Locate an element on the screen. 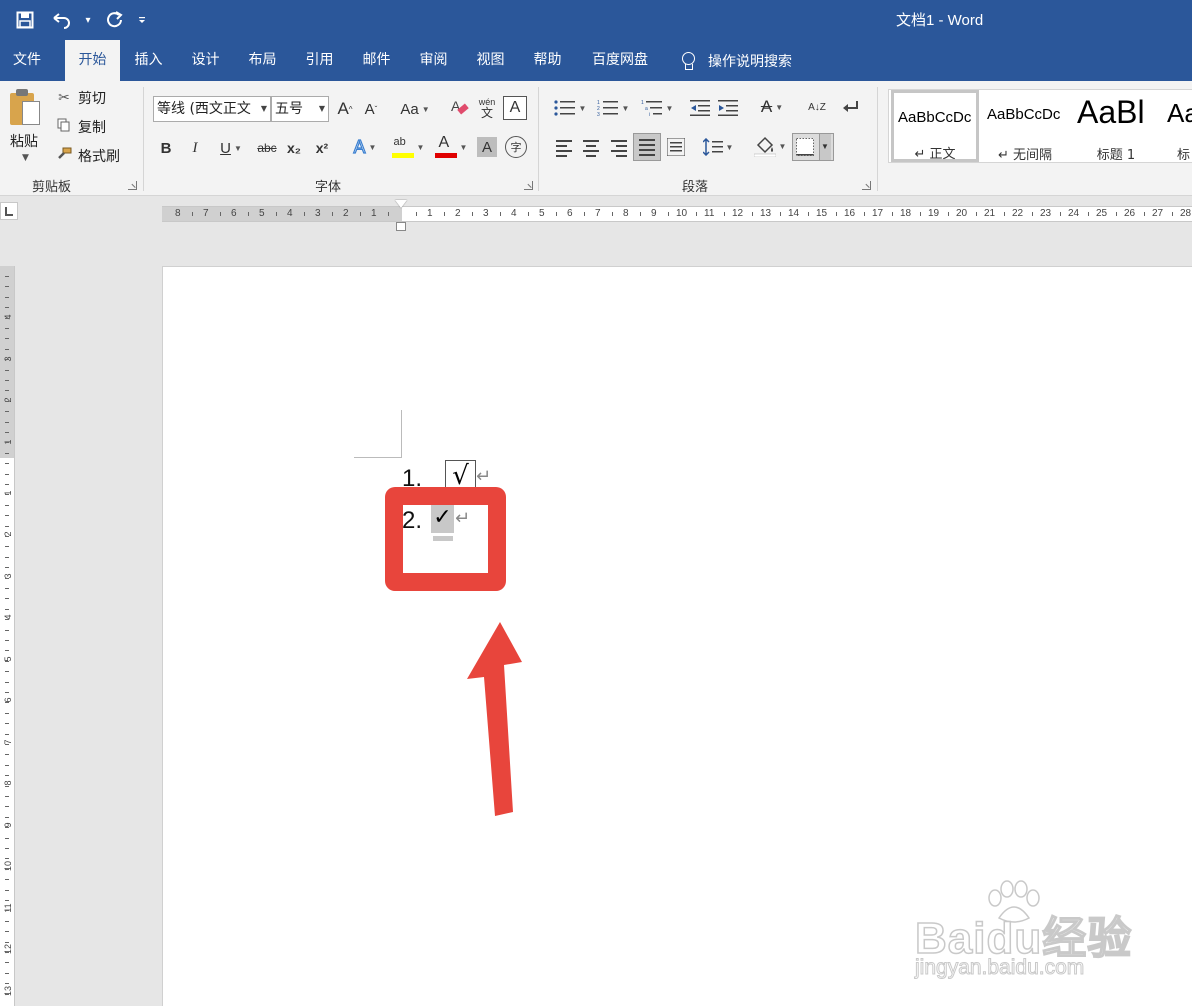  italic-button: I is located at coordinates (195, 148).